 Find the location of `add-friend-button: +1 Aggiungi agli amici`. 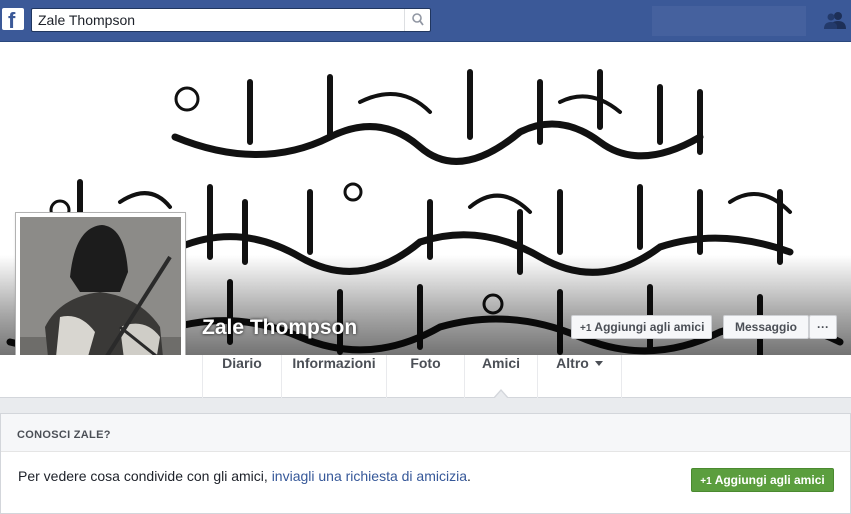

add-friend-button: +1 Aggiungi agli amici is located at coordinates (641, 327).